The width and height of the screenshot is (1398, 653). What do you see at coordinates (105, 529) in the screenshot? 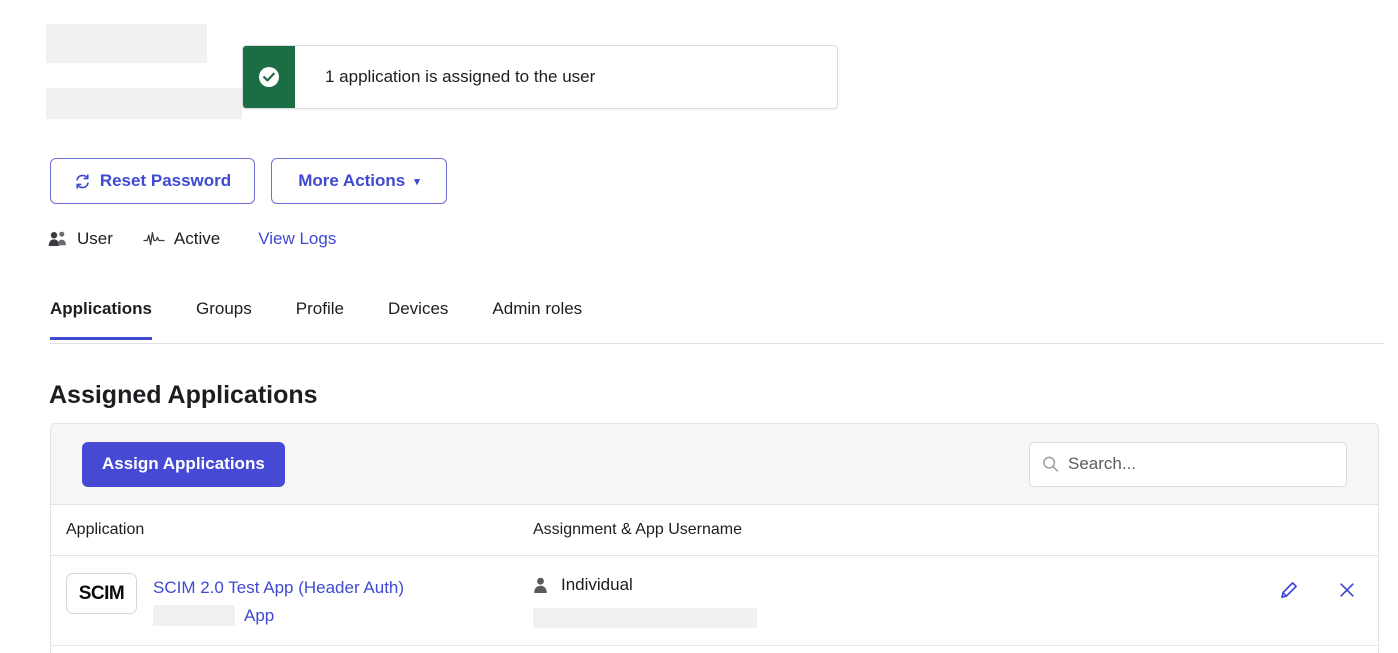
I see `column-header-application: Application` at bounding box center [105, 529].